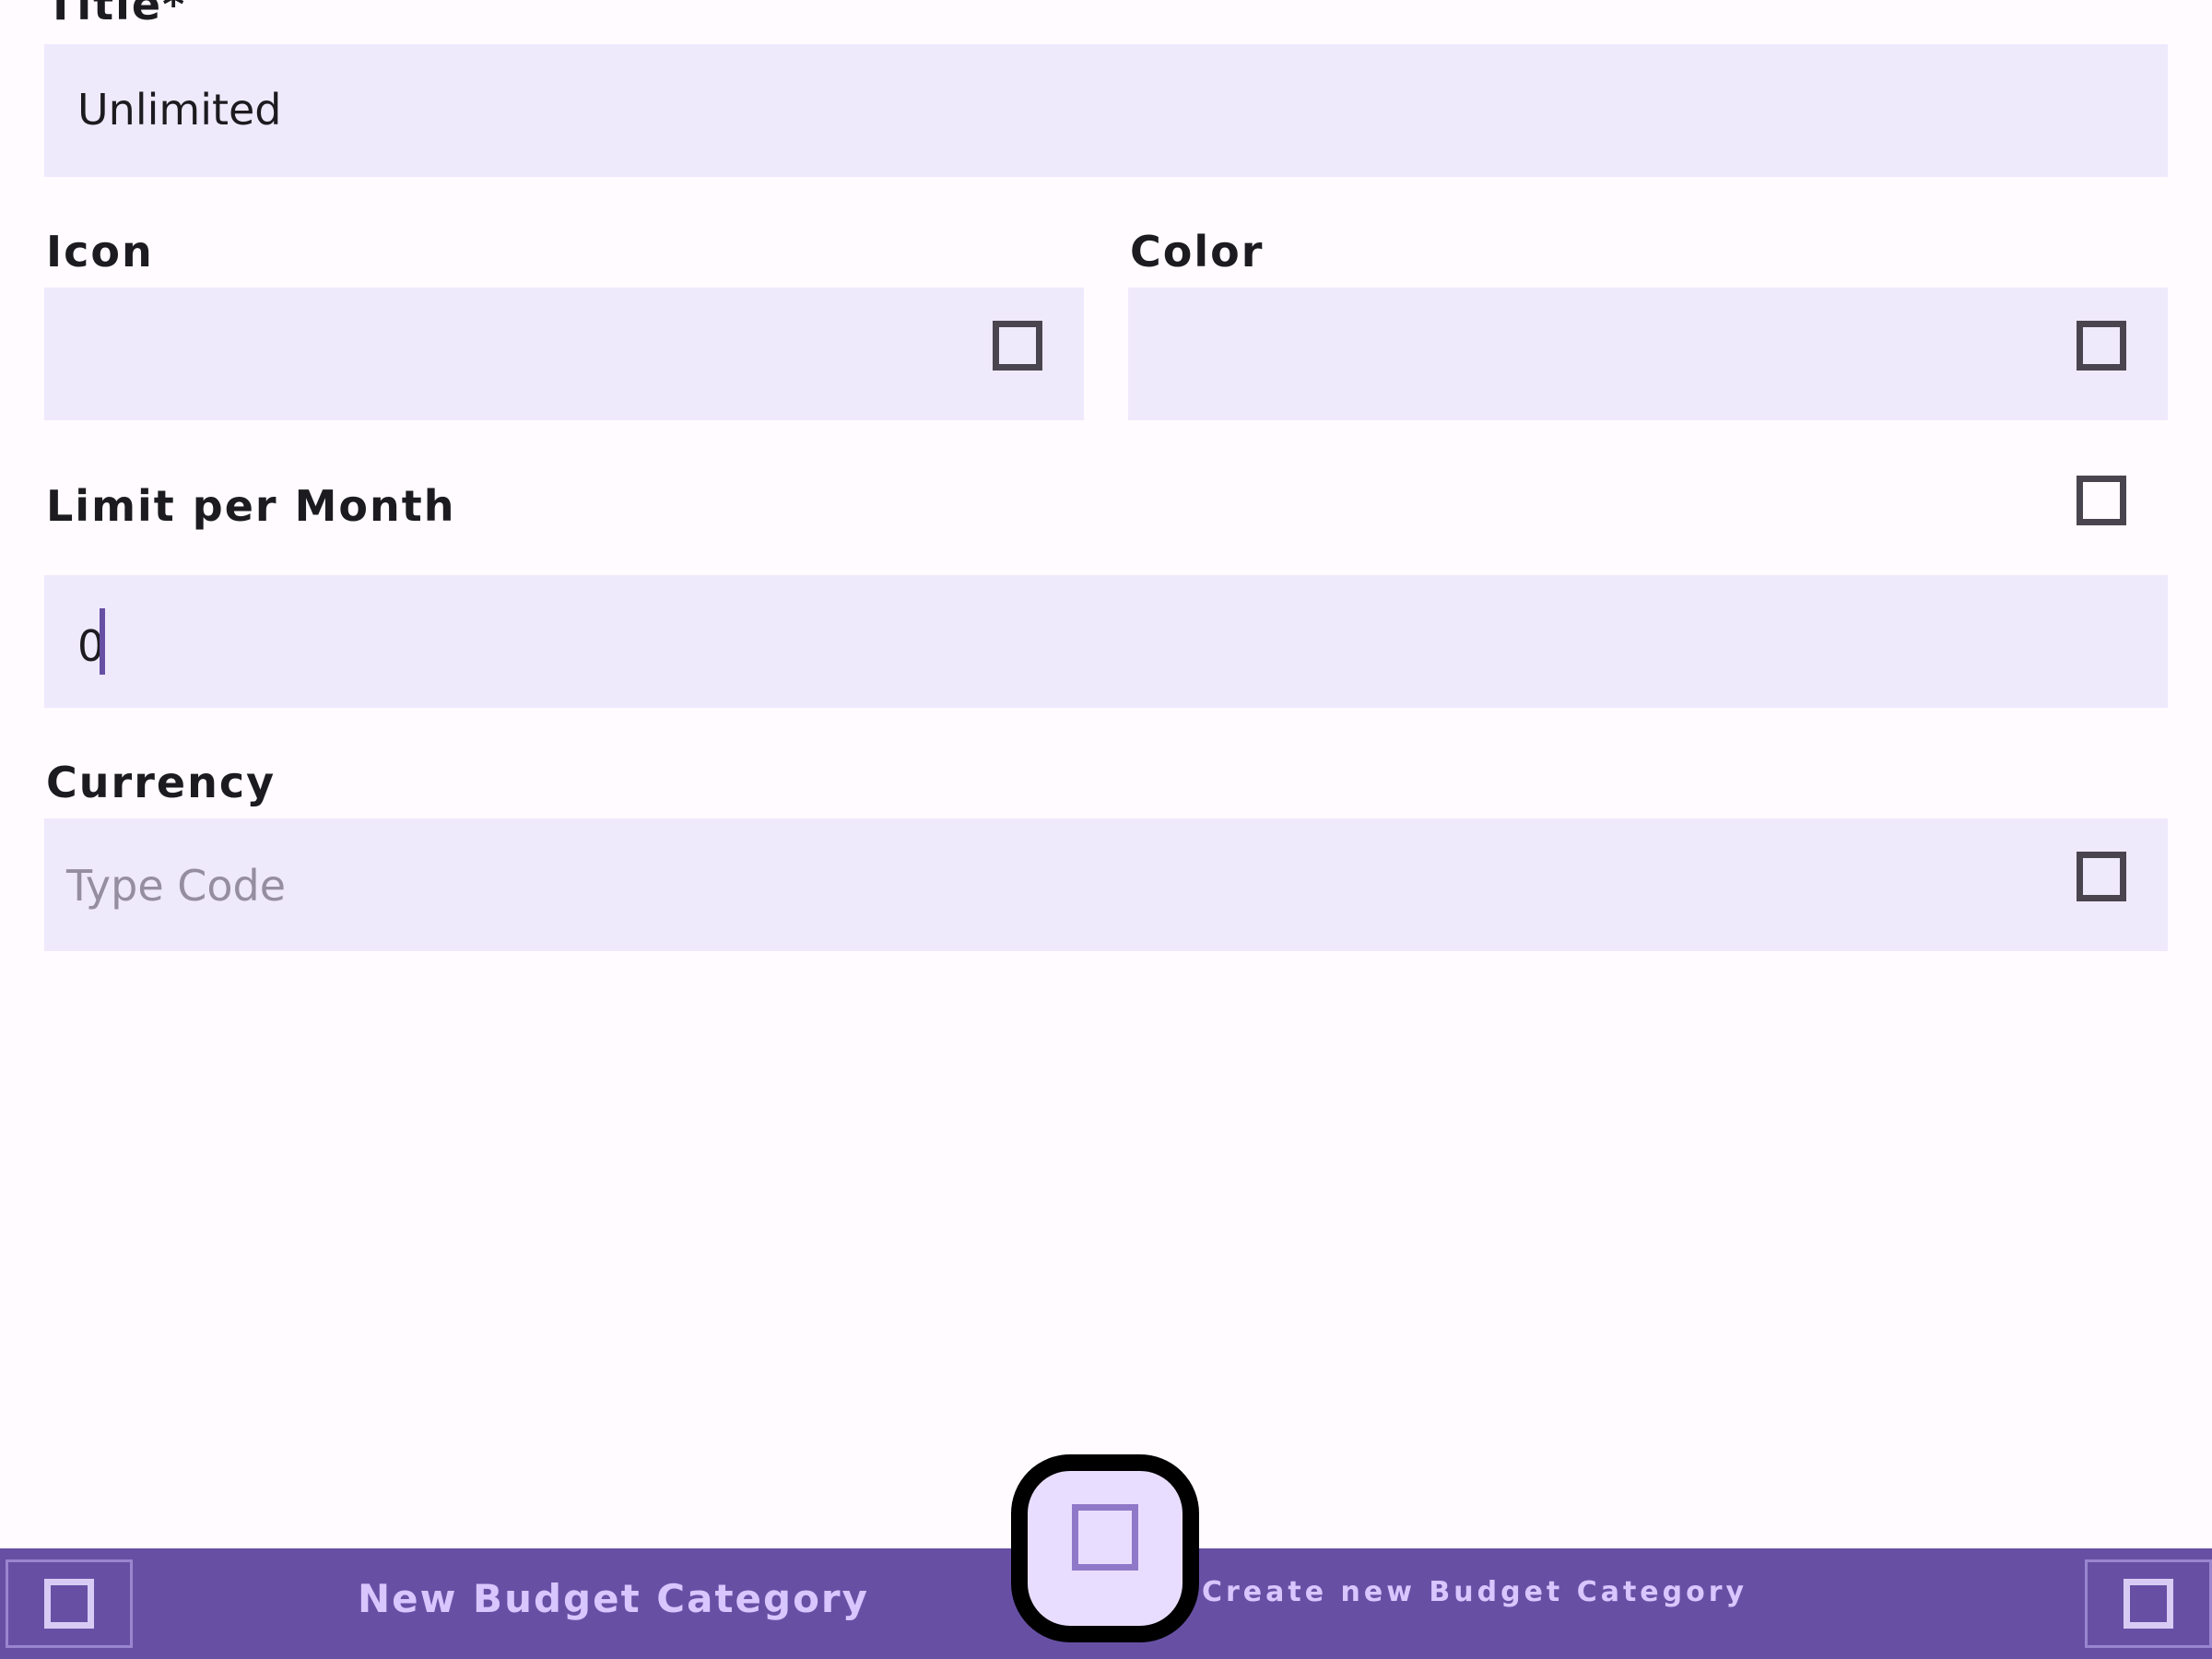  Describe the element at coordinates (2101, 876) in the screenshot. I see `currency-picker-icon` at that location.